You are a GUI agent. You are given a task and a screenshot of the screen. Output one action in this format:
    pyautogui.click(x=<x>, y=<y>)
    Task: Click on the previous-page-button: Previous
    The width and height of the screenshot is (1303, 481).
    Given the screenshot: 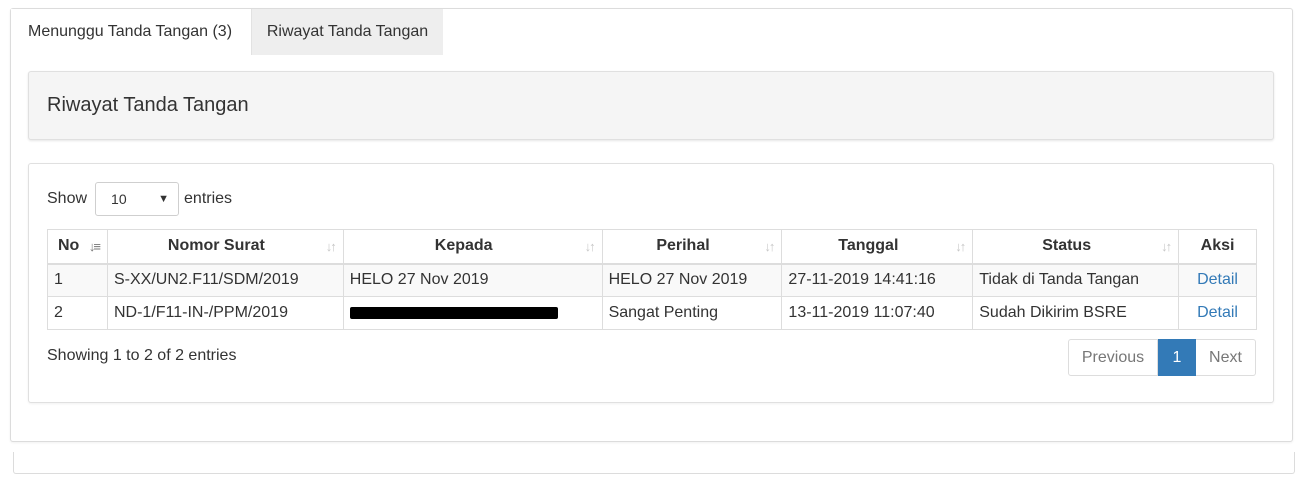 What is the action you would take?
    pyautogui.click(x=1113, y=357)
    